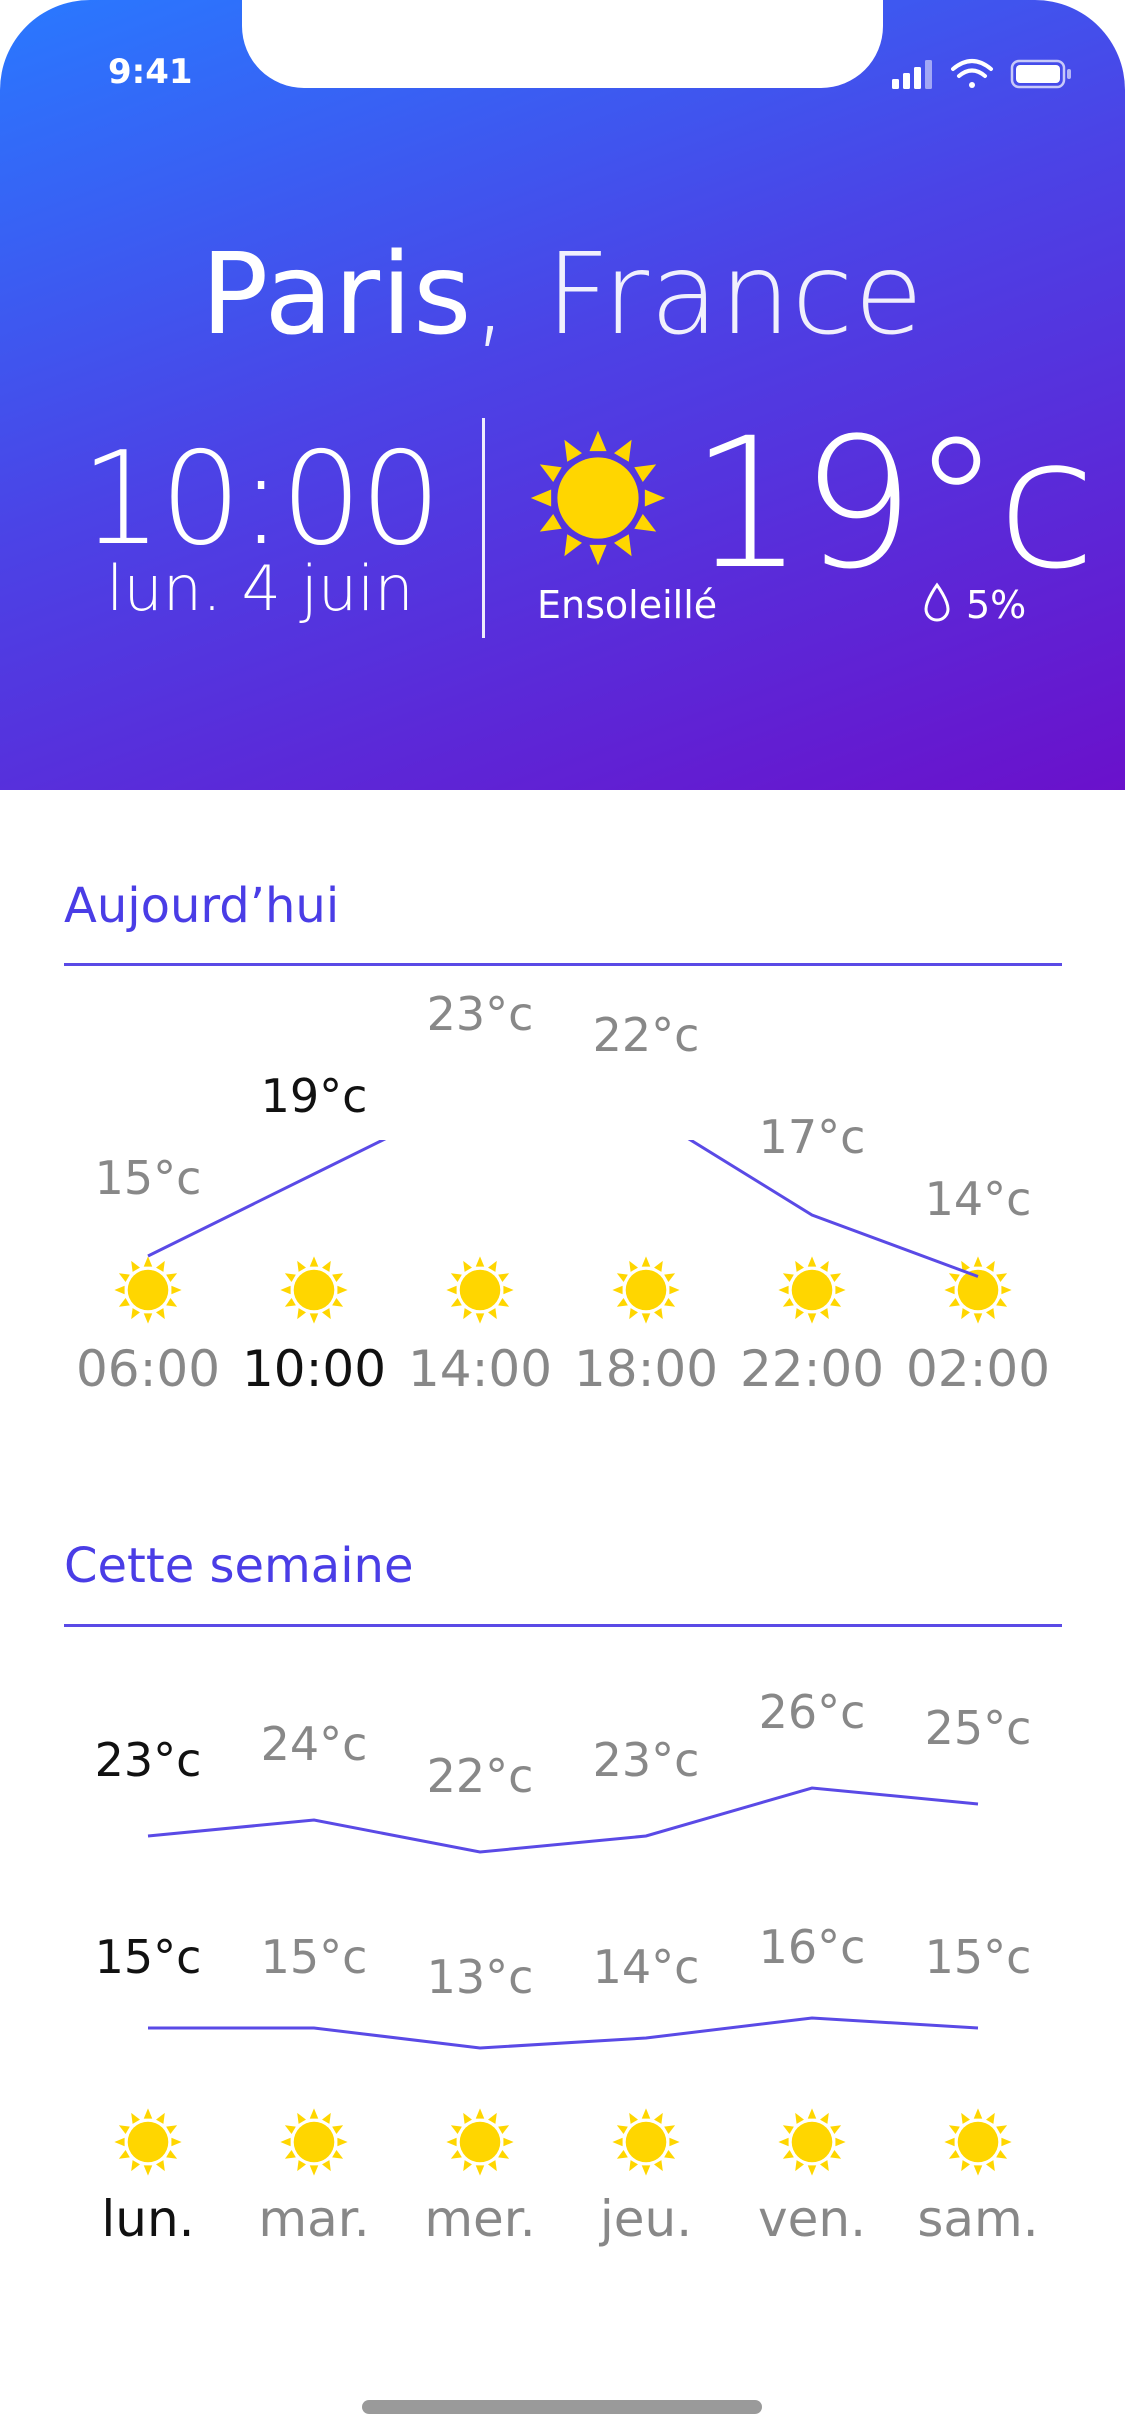 This screenshot has width=1125, height=2436. What do you see at coordinates (562, 2407) in the screenshot?
I see `home-indicator` at bounding box center [562, 2407].